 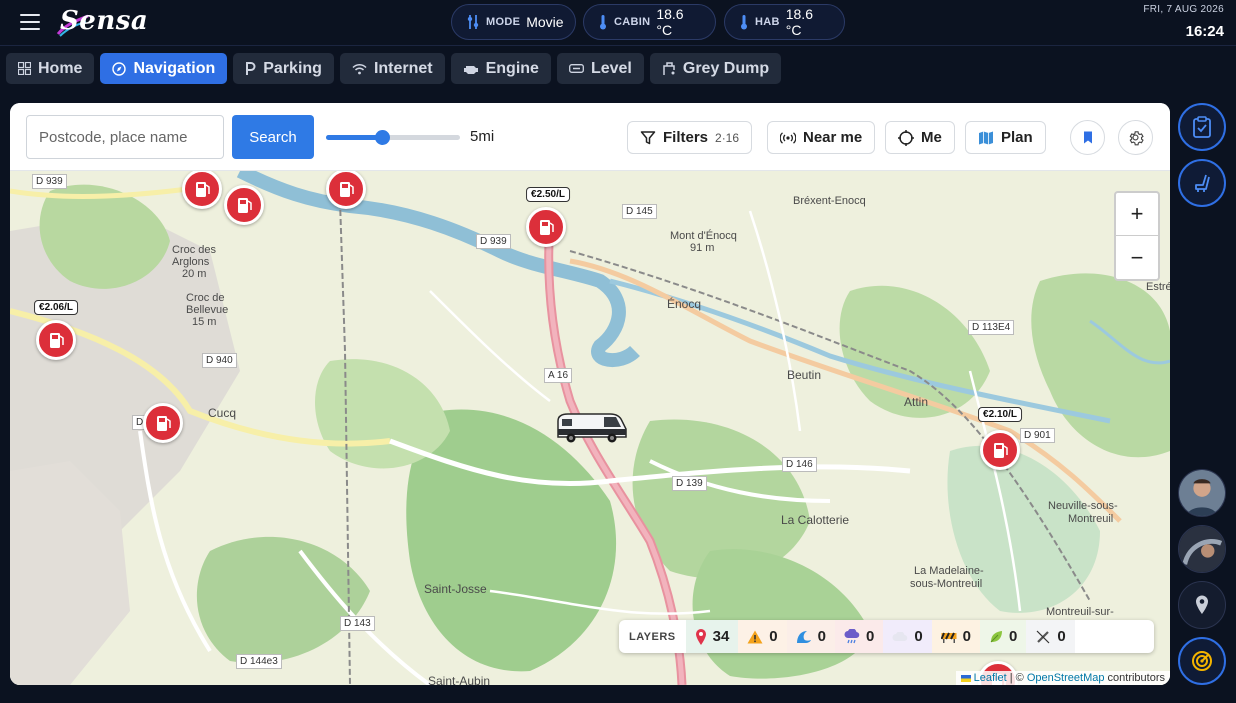 What do you see at coordinates (1158, 287) in the screenshot?
I see `place-label: Estré` at bounding box center [1158, 287].